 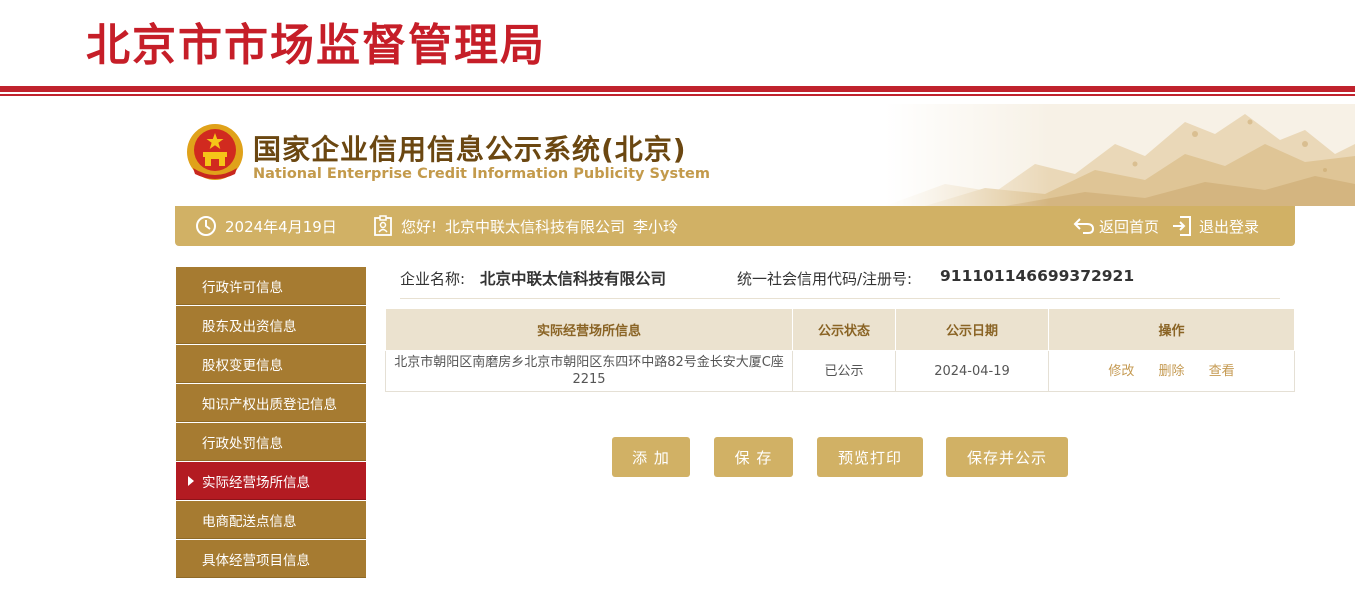 What do you see at coordinates (1007, 457) in the screenshot?
I see `save-publish-button: 保存并公示` at bounding box center [1007, 457].